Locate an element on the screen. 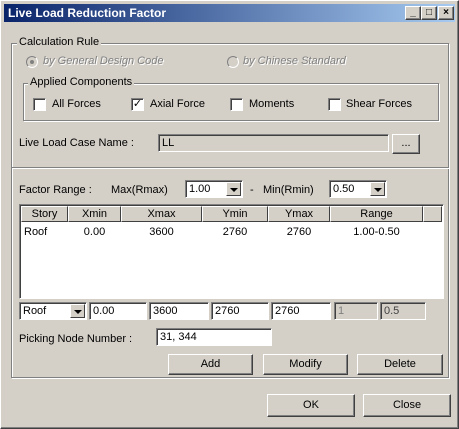  header-range: Range is located at coordinates (376, 214).